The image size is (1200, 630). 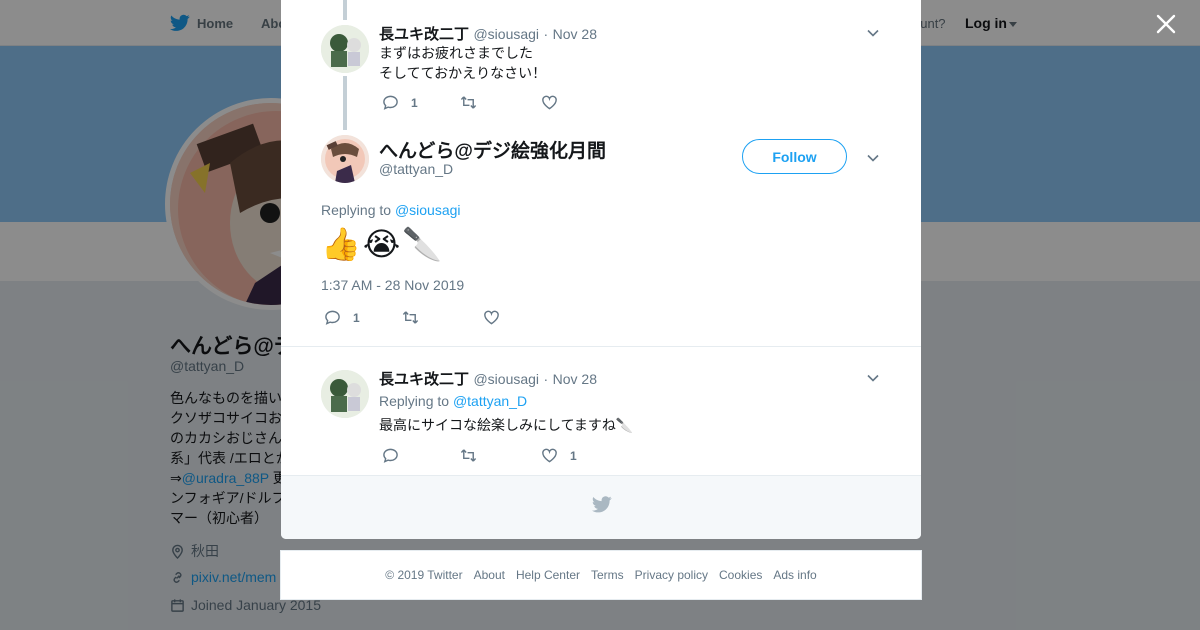 I want to click on tweet-text-line: まずはお疲れさまでした, so click(x=456, y=53).